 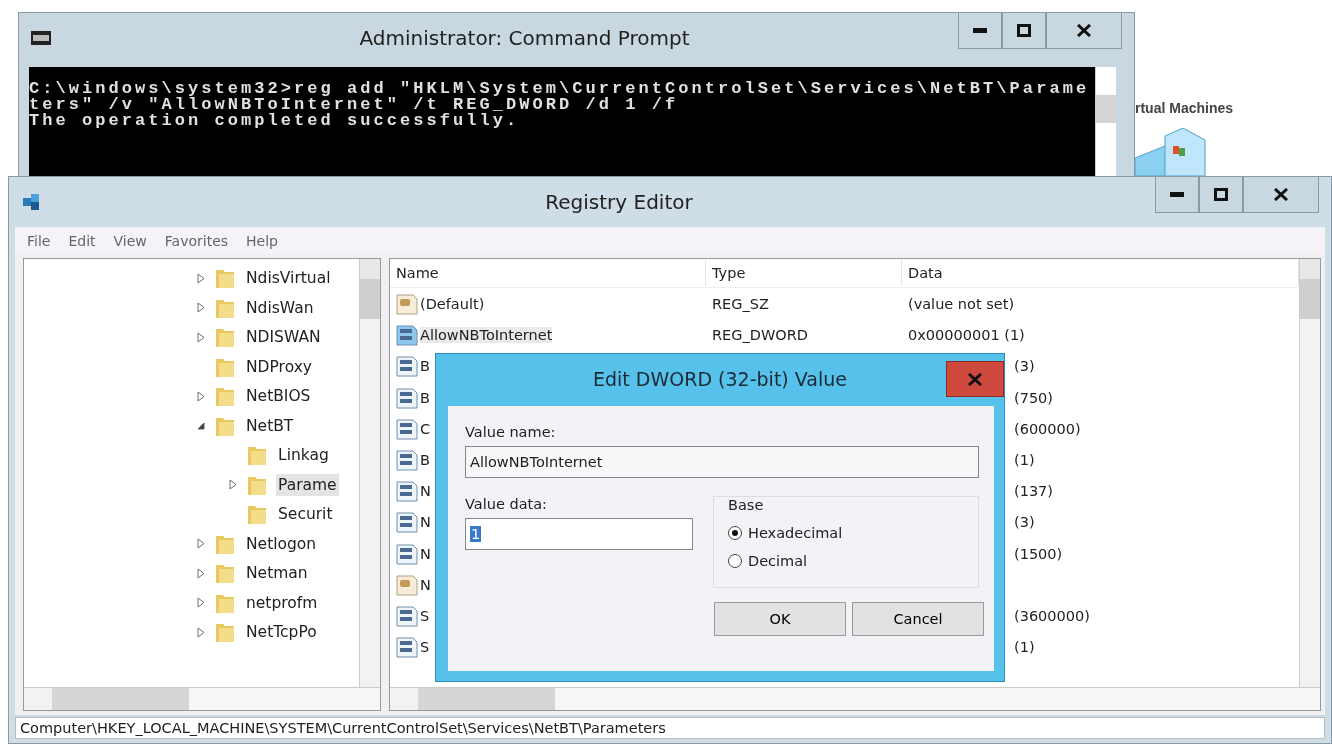 What do you see at coordinates (720, 379) in the screenshot?
I see `dialog-title: Edit DWORD (32-bit) Value` at bounding box center [720, 379].